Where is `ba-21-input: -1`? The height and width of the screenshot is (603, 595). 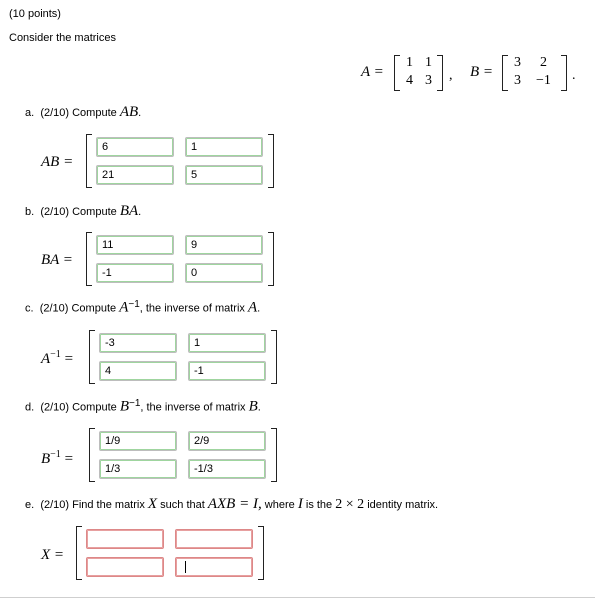
ba-21-input: -1 is located at coordinates (135, 273).